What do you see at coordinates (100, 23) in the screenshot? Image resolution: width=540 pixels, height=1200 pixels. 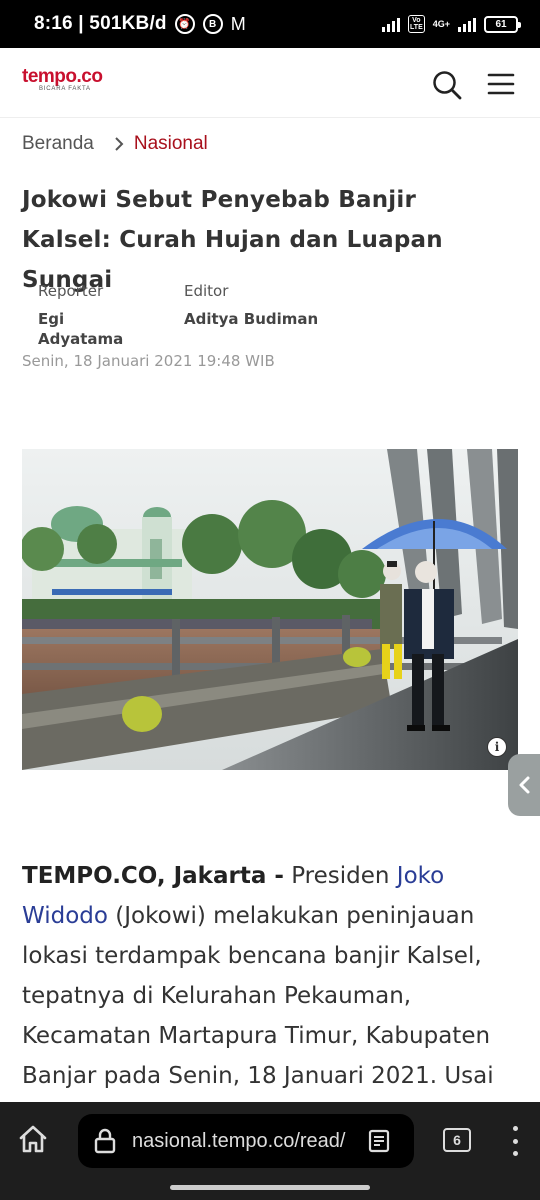 I see `time-speed: 8:16 | 501KB/d` at bounding box center [100, 23].